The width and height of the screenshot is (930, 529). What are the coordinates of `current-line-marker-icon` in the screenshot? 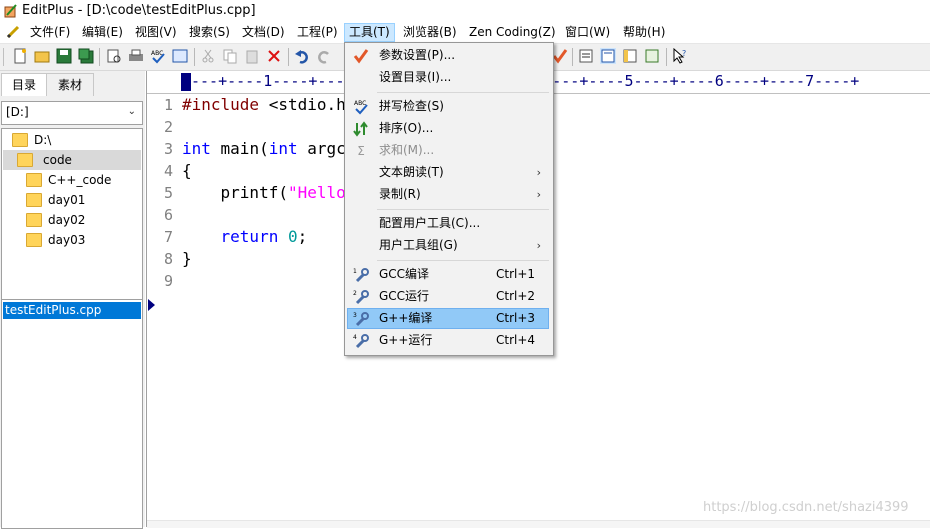 It's located at (151, 305).